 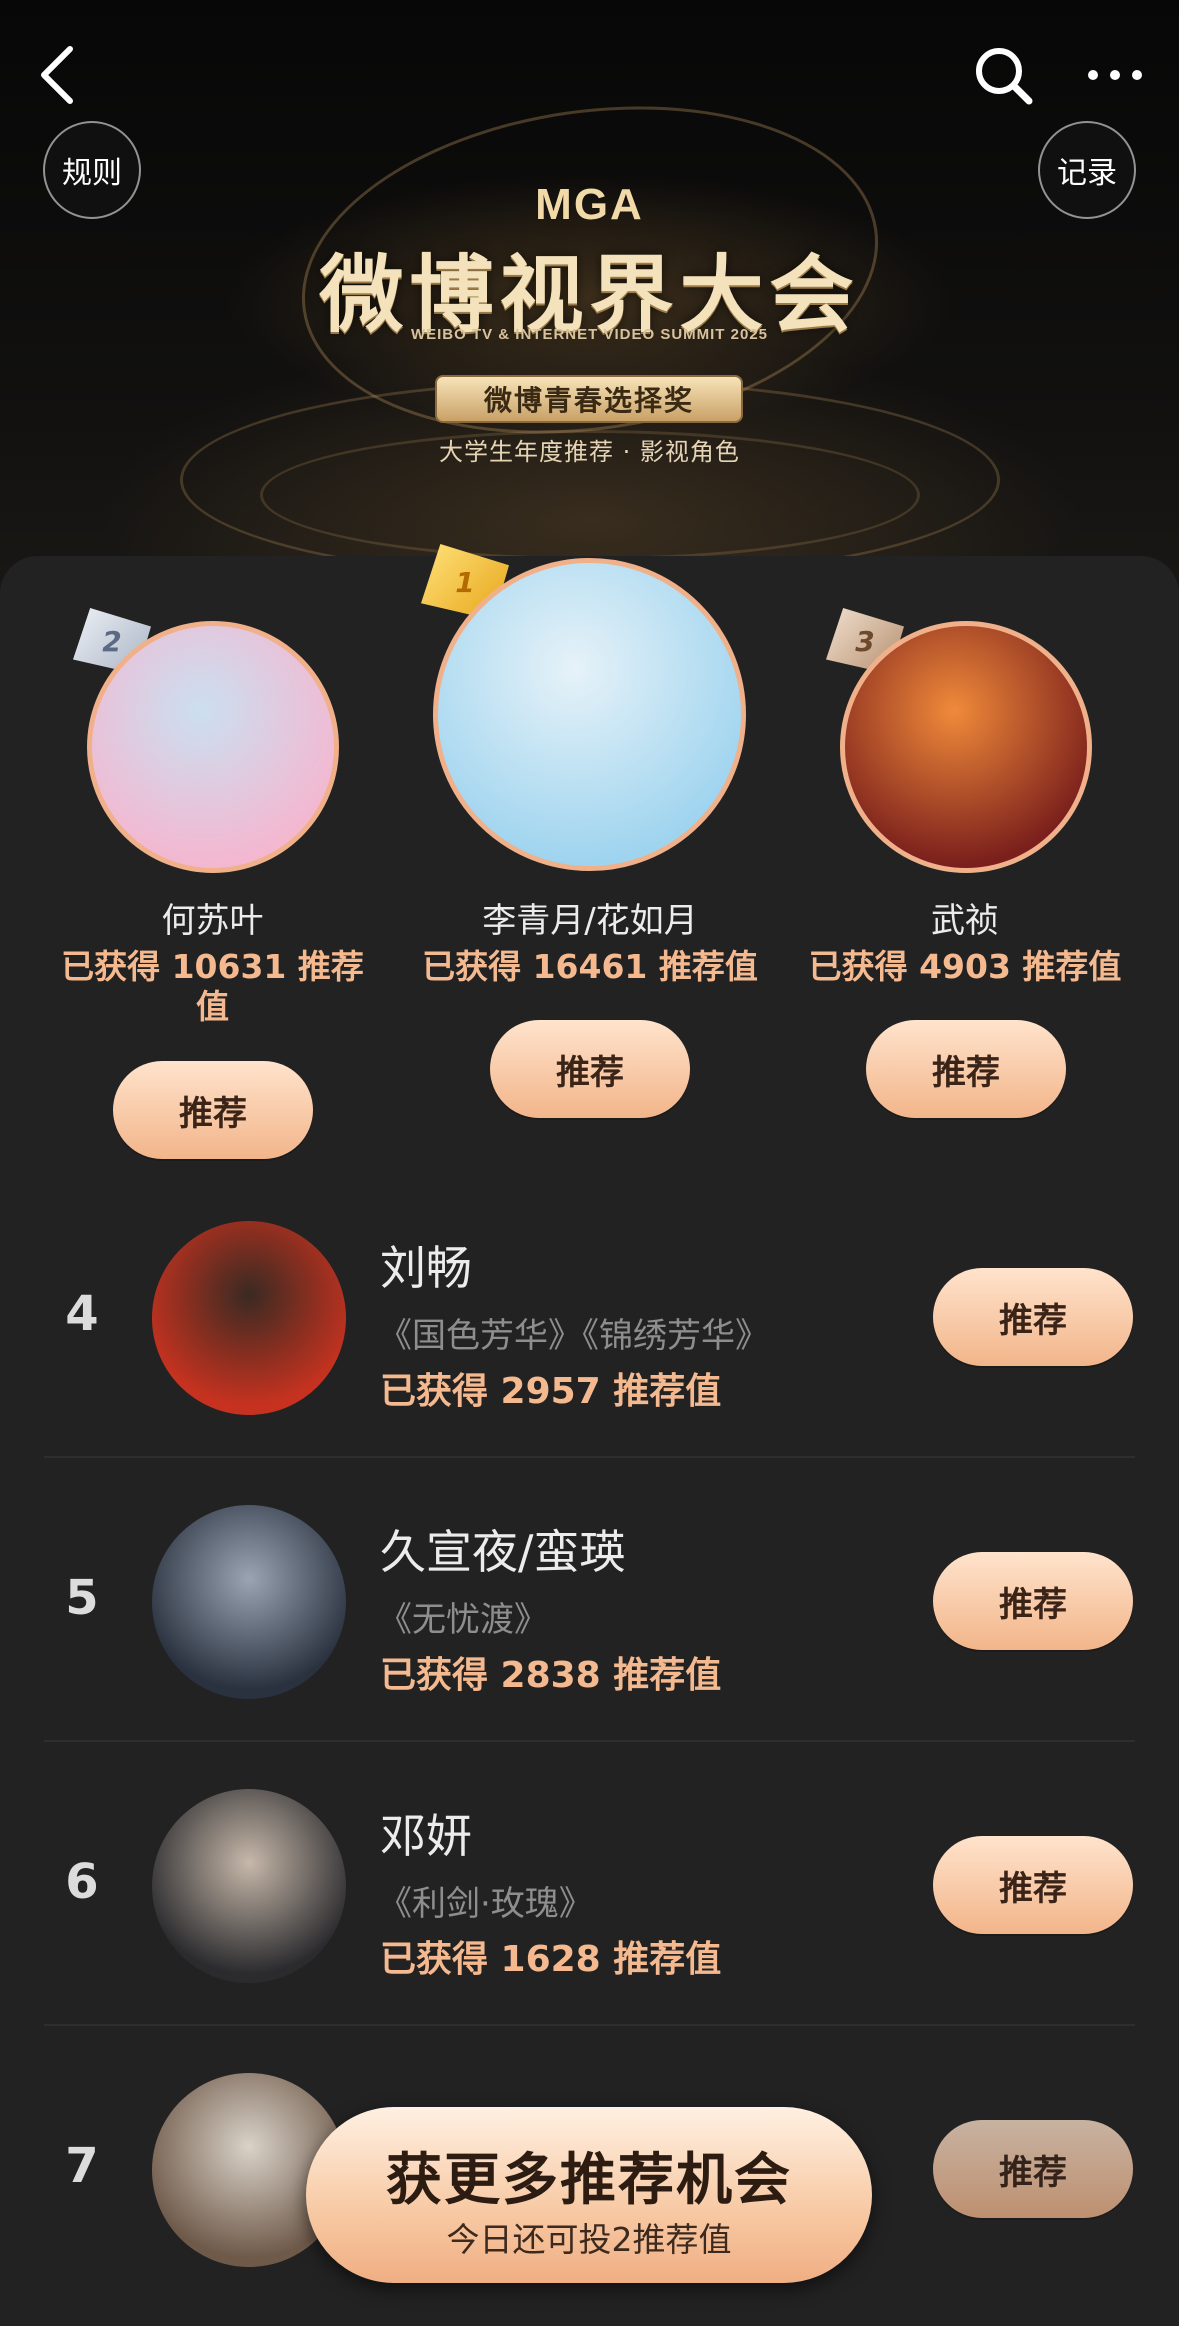 What do you see at coordinates (551, 1675) in the screenshot?
I see `candidate-score: 已获得 2838 推荐值` at bounding box center [551, 1675].